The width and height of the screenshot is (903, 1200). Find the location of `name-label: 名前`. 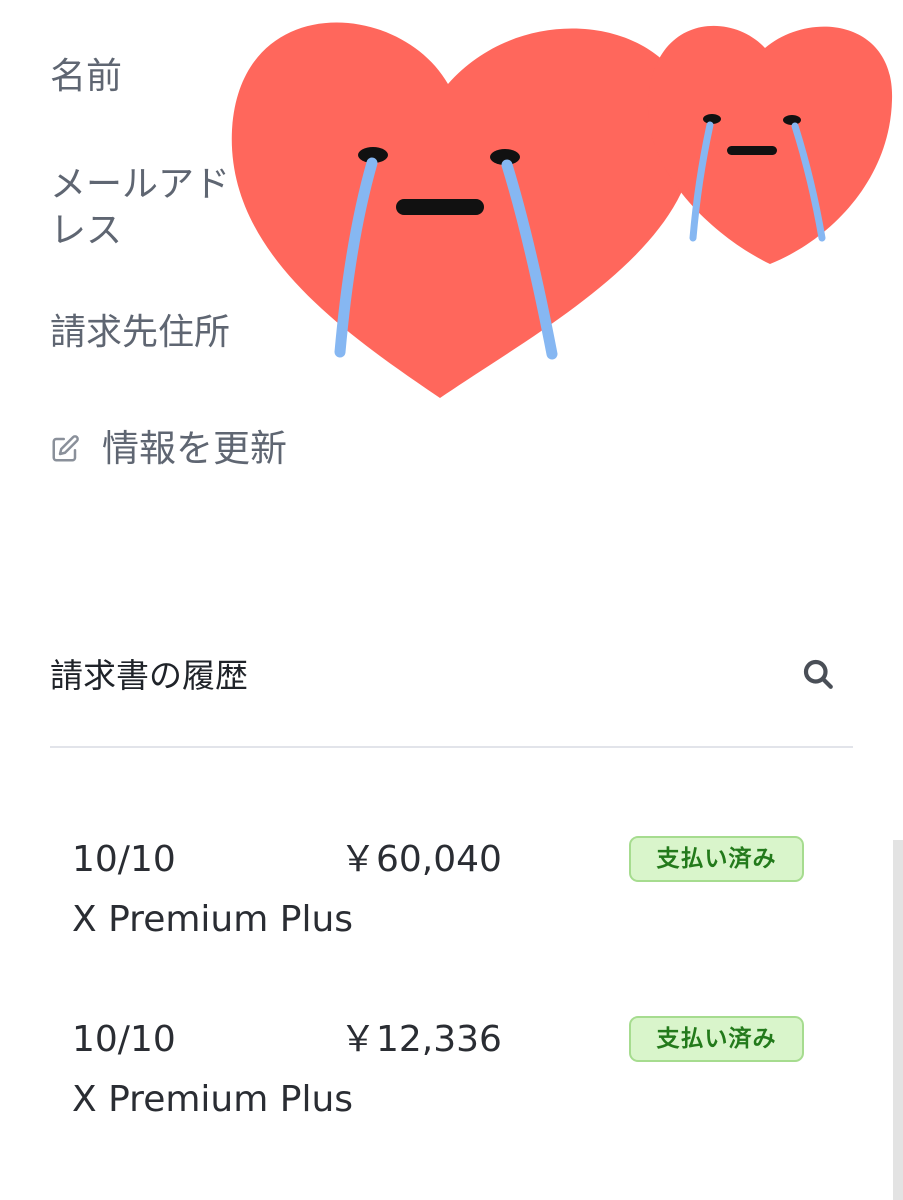

name-label: 名前 is located at coordinates (86, 76).